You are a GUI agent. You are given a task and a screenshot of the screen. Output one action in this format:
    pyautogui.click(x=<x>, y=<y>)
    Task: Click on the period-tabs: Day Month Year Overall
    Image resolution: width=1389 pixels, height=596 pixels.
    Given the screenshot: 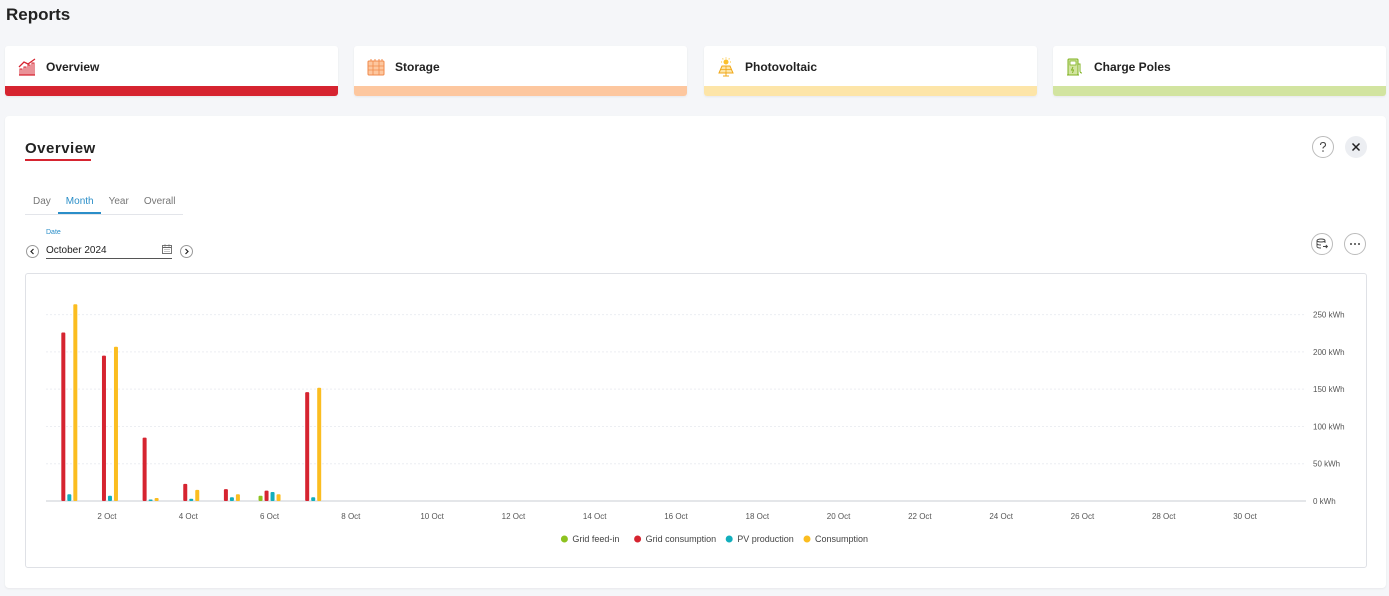 What is the action you would take?
    pyautogui.click(x=104, y=203)
    